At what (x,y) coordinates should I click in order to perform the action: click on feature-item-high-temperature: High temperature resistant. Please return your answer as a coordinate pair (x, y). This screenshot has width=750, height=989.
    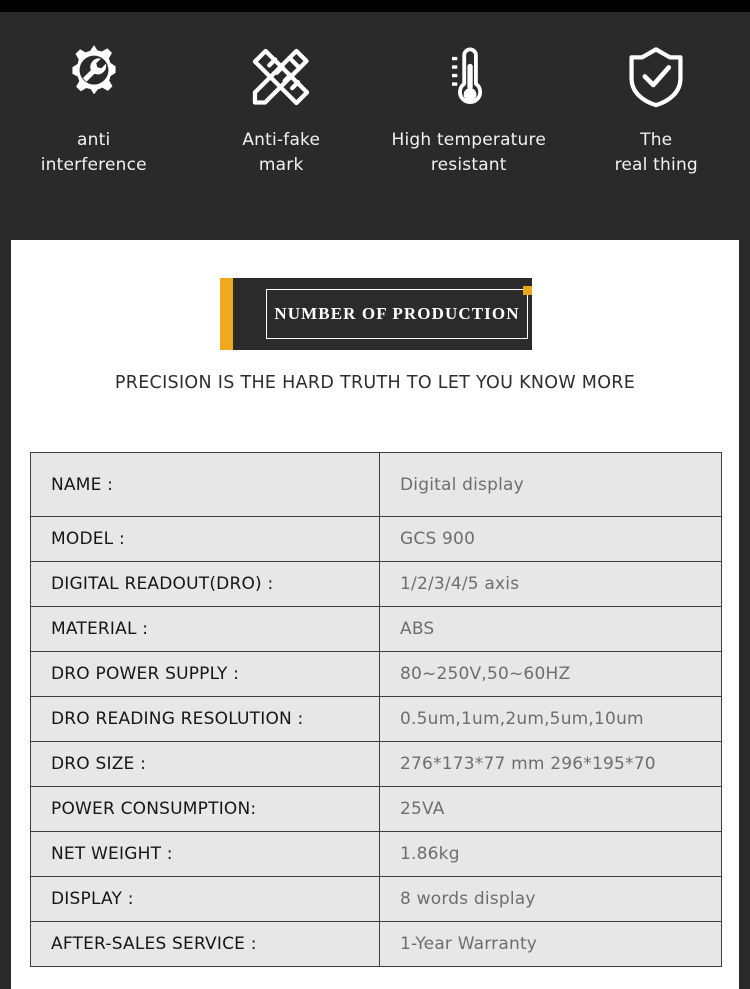
    Looking at the image, I should click on (469, 110).